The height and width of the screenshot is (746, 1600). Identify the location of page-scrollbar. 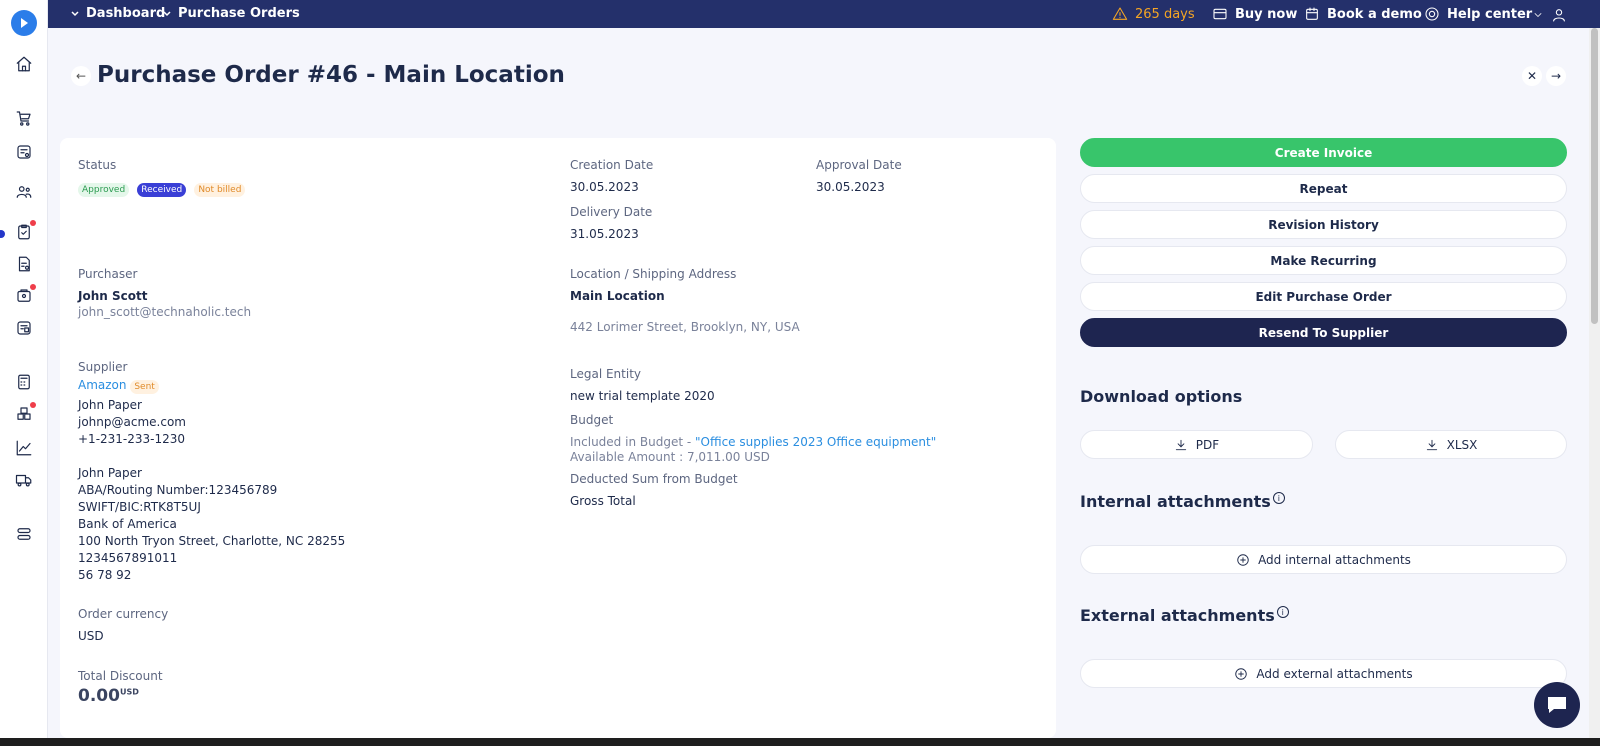
(1594, 383).